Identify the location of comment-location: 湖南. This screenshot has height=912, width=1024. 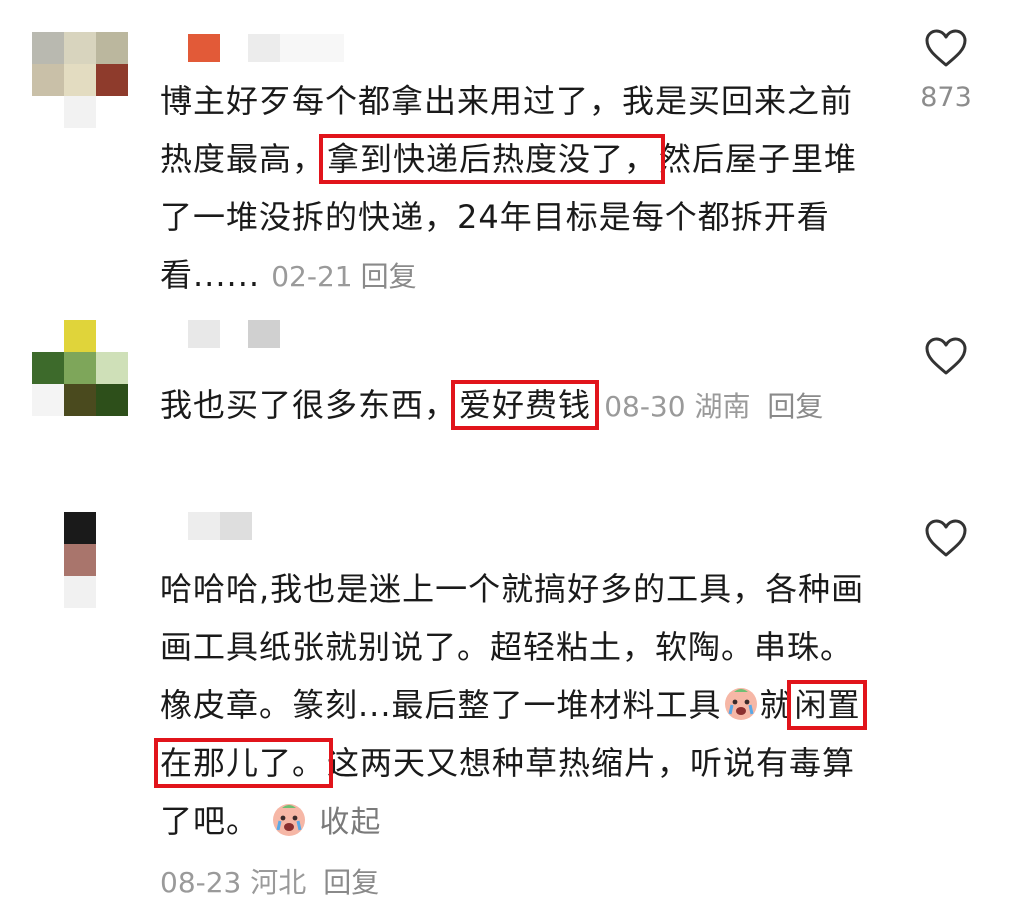
(722, 406).